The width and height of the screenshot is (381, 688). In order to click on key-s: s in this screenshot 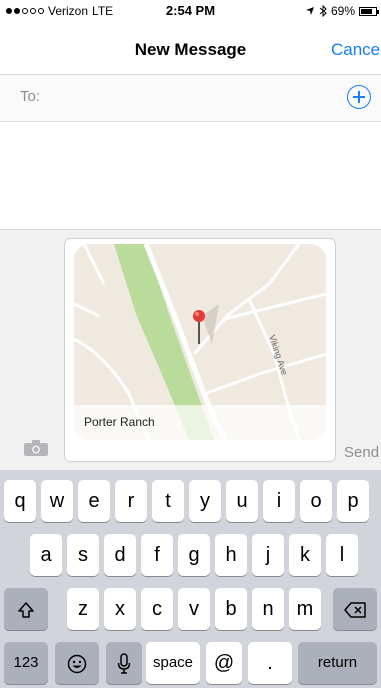, I will do `click(83, 555)`.